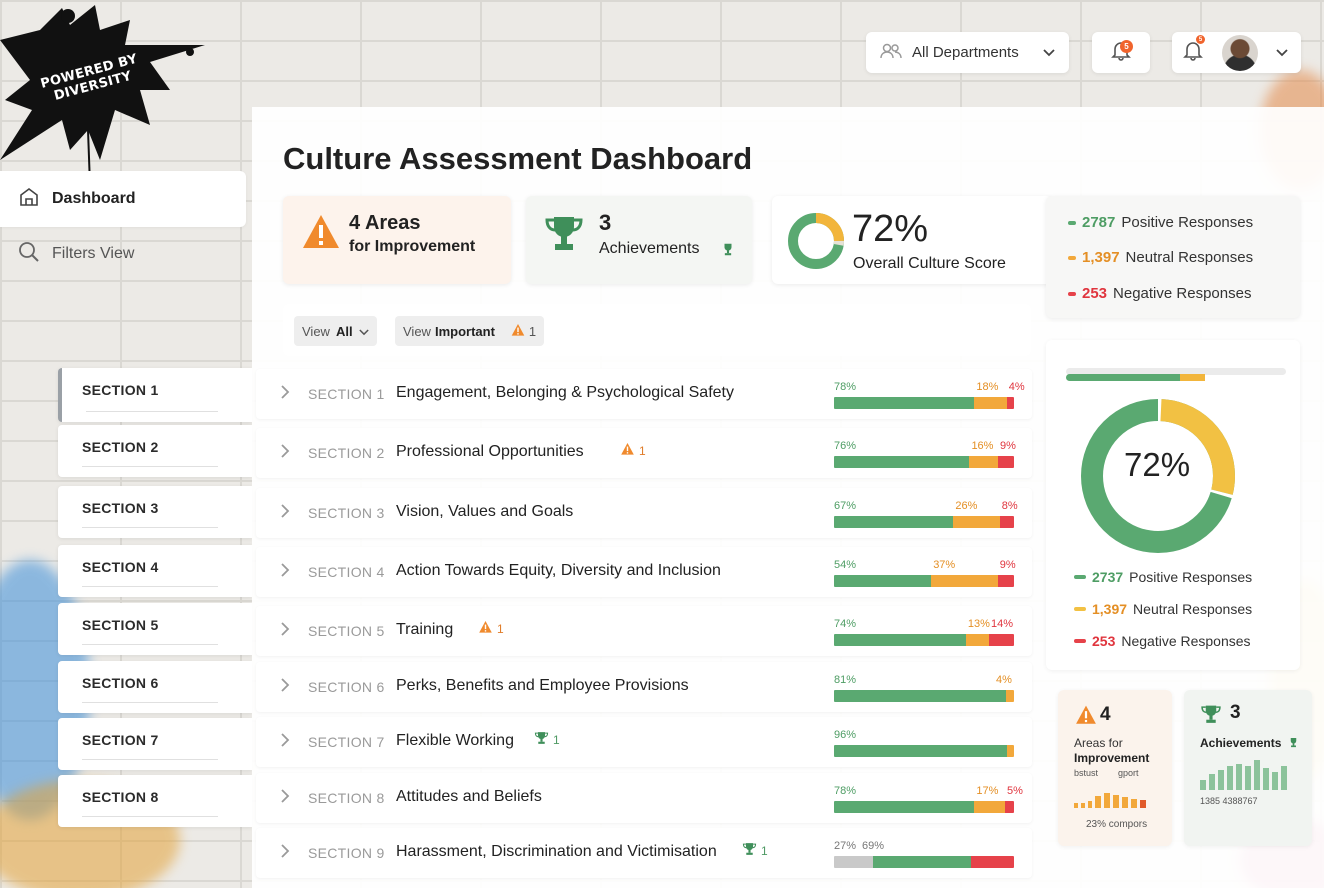  Describe the element at coordinates (346, 853) in the screenshot. I see `section-id: SECTION 9` at that location.